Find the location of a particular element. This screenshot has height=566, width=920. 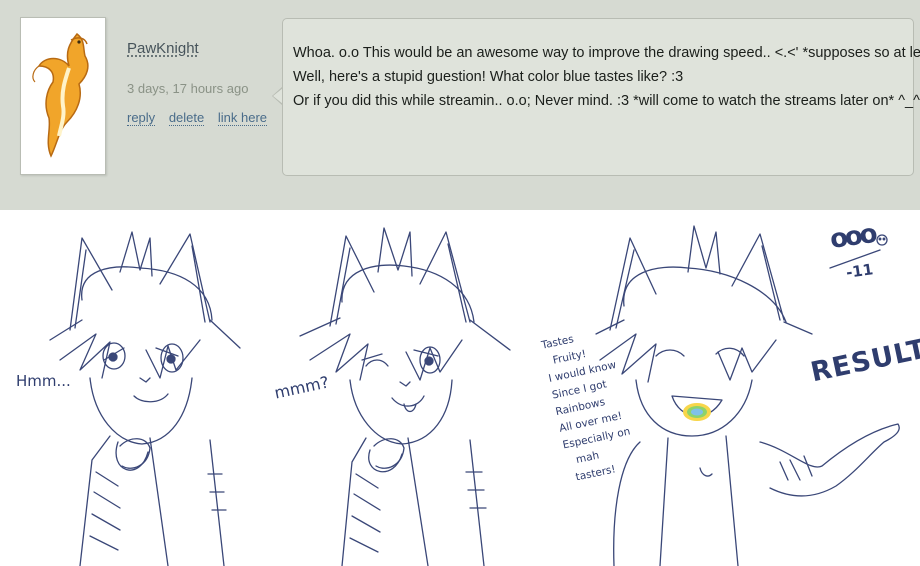

delete-link: delete is located at coordinates (186, 118).